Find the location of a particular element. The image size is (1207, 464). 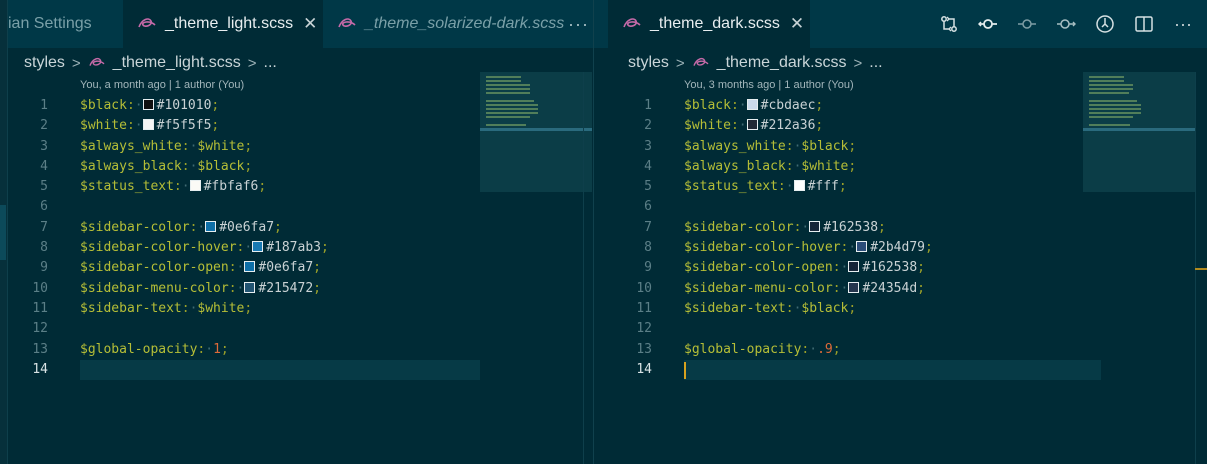

tab-theme-solarized-dark: _theme_solarized-dark.scss is located at coordinates (444, 24).